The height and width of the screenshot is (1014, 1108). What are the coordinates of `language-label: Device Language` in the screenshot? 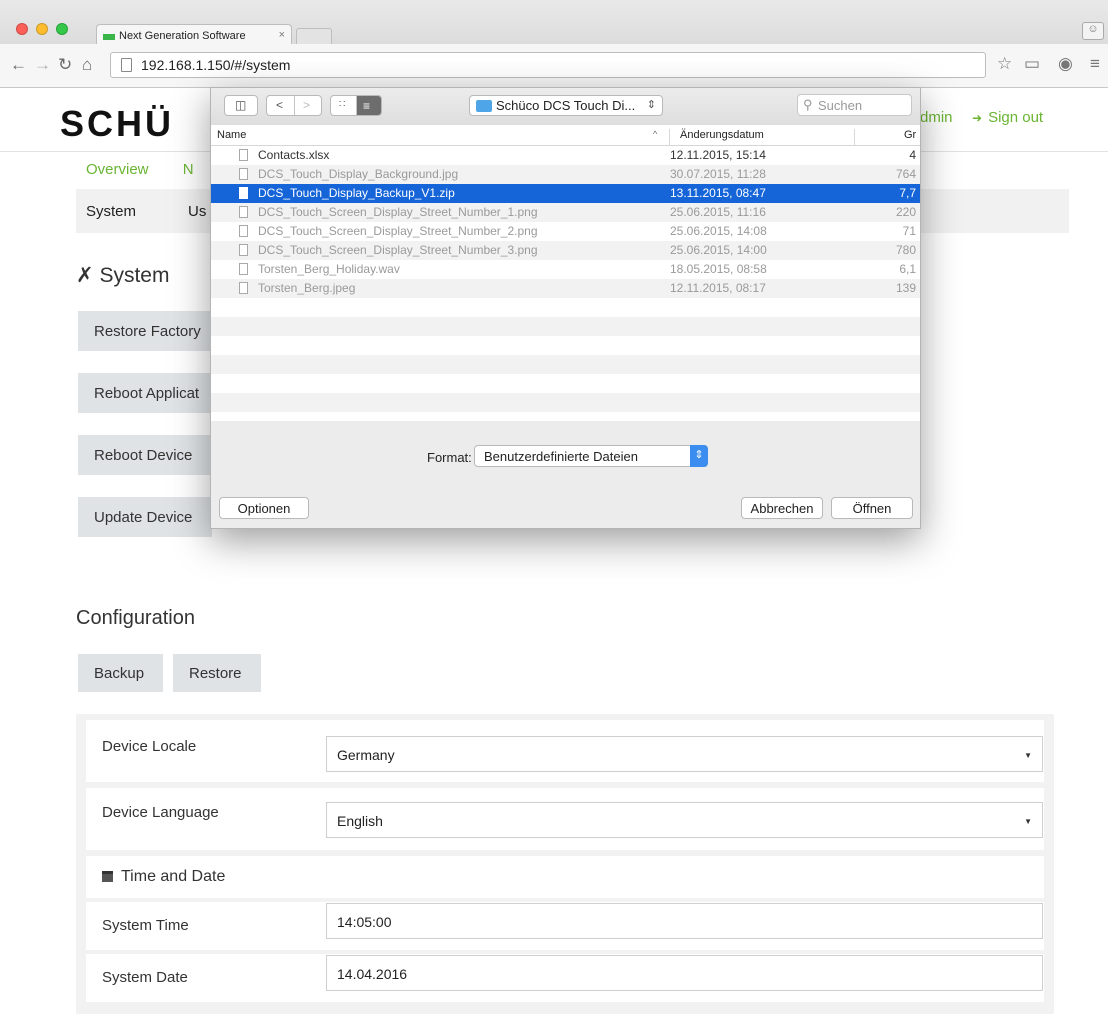 It's located at (160, 812).